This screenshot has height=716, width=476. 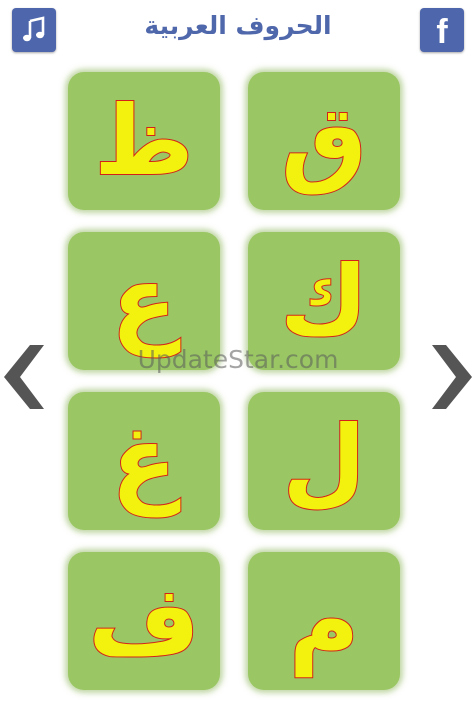 I want to click on letter-glyph: ع, so click(x=144, y=301).